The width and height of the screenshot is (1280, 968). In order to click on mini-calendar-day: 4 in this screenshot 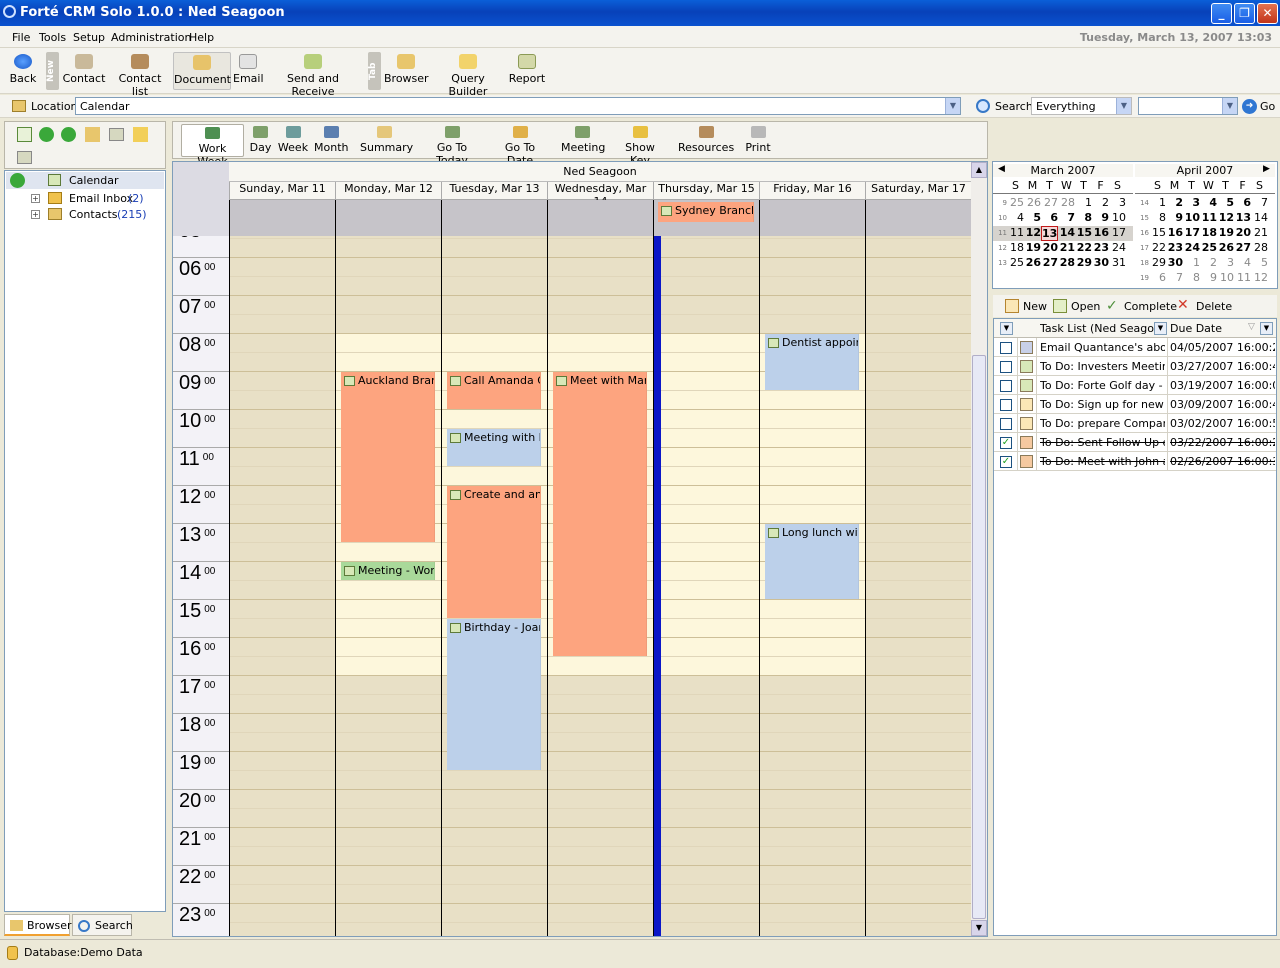, I will do `click(1208, 202)`.